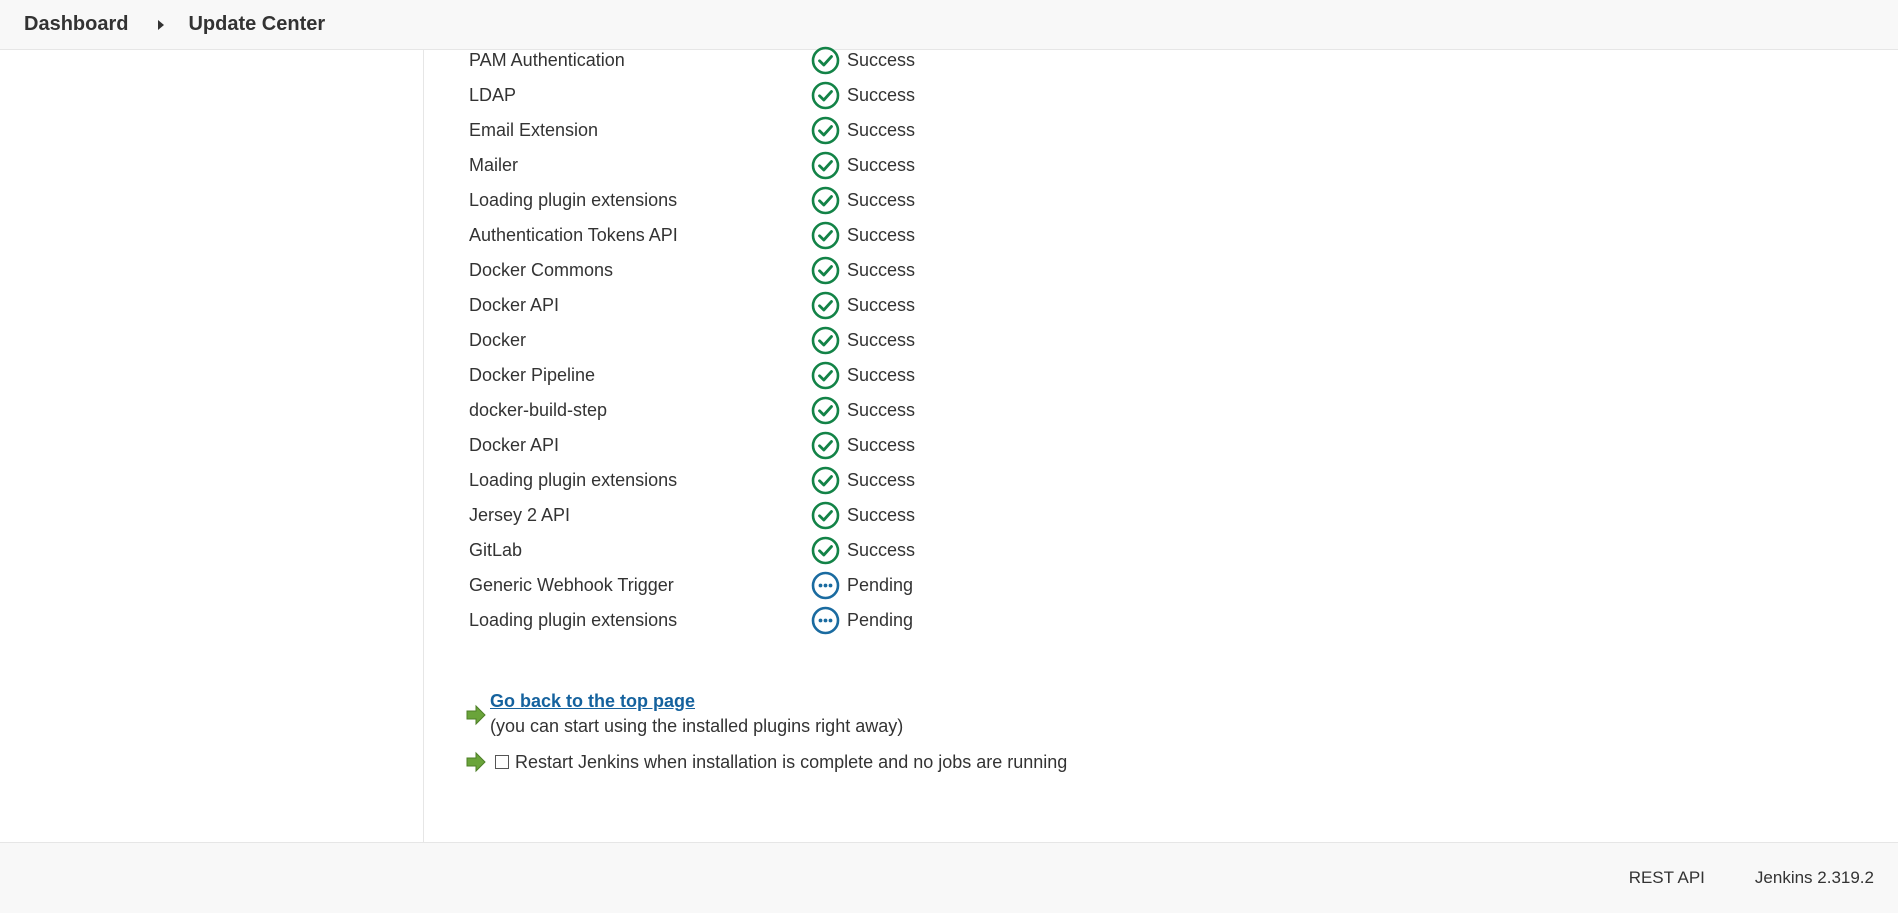 The image size is (1898, 913). What do you see at coordinates (692, 620) in the screenshot?
I see `table-row: Loading plugin extensions Pending` at bounding box center [692, 620].